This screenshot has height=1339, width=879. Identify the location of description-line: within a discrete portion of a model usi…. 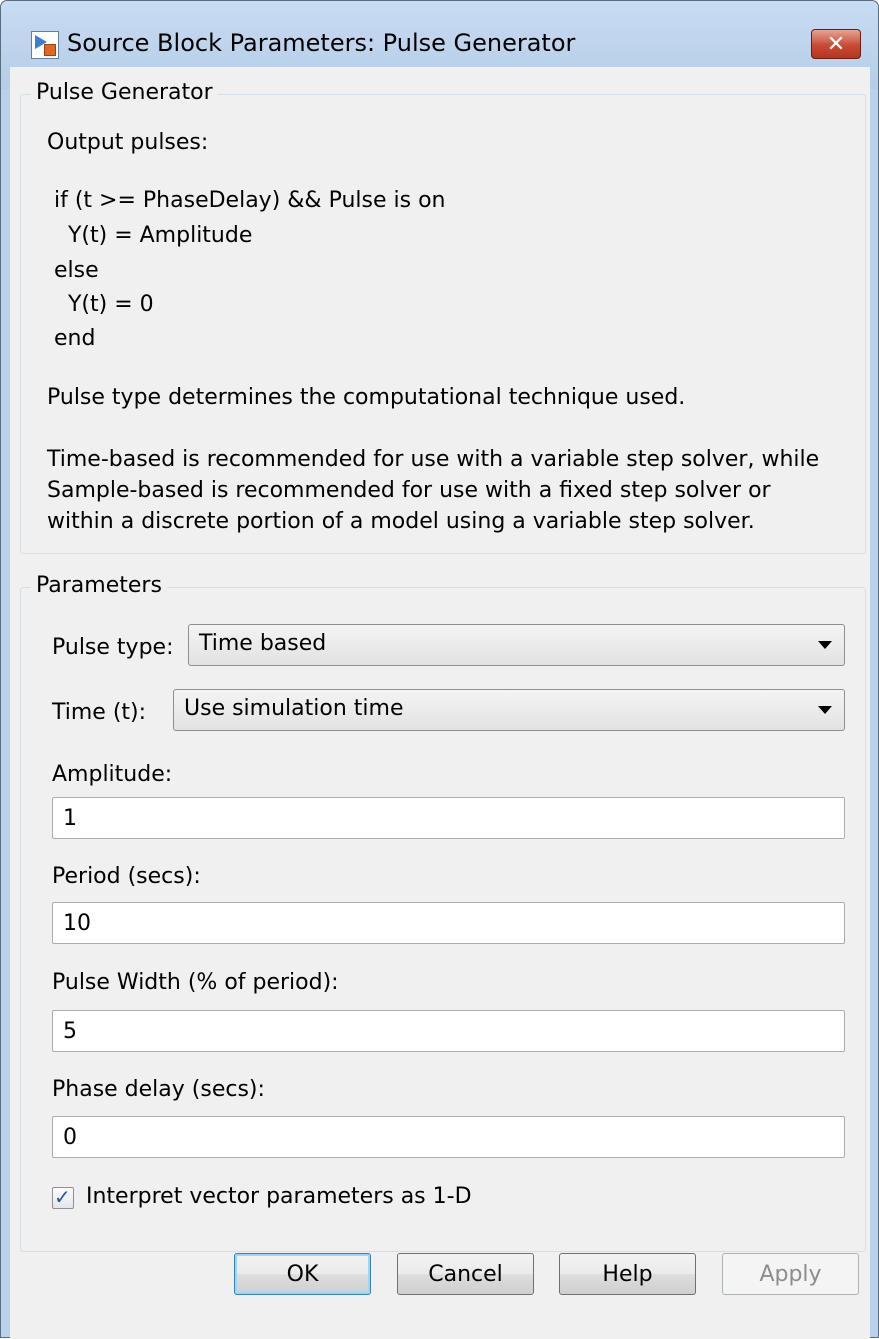
(401, 521).